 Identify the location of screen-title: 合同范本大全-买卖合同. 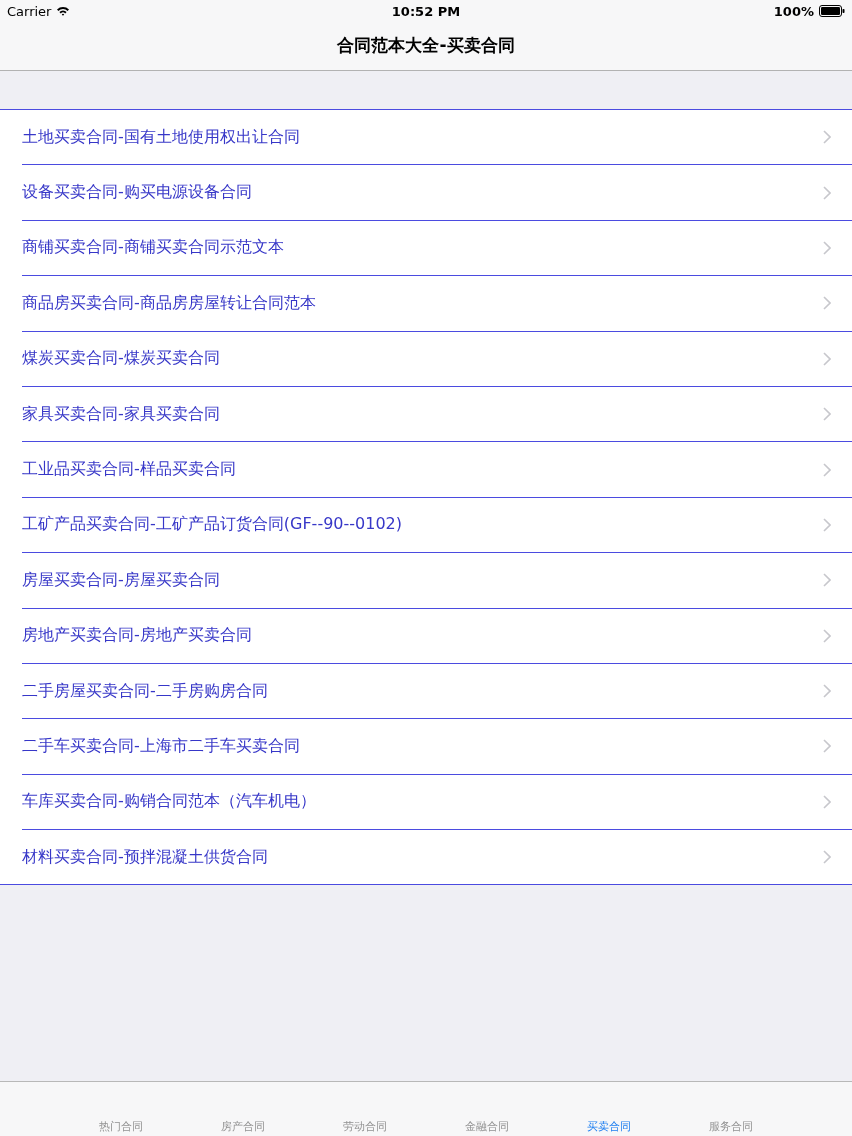
(426, 45).